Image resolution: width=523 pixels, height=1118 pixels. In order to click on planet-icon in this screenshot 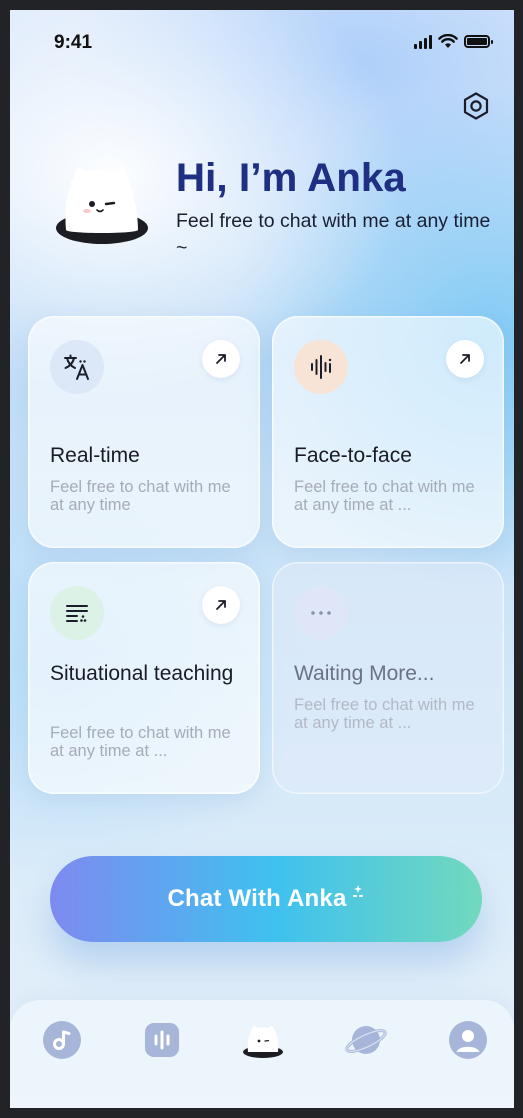, I will do `click(366, 1040)`.